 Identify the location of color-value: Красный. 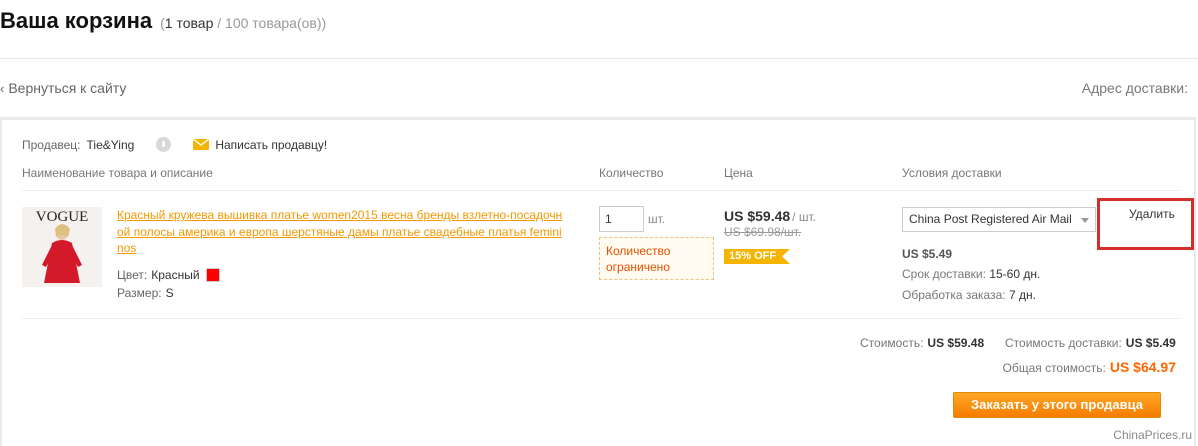
(175, 275).